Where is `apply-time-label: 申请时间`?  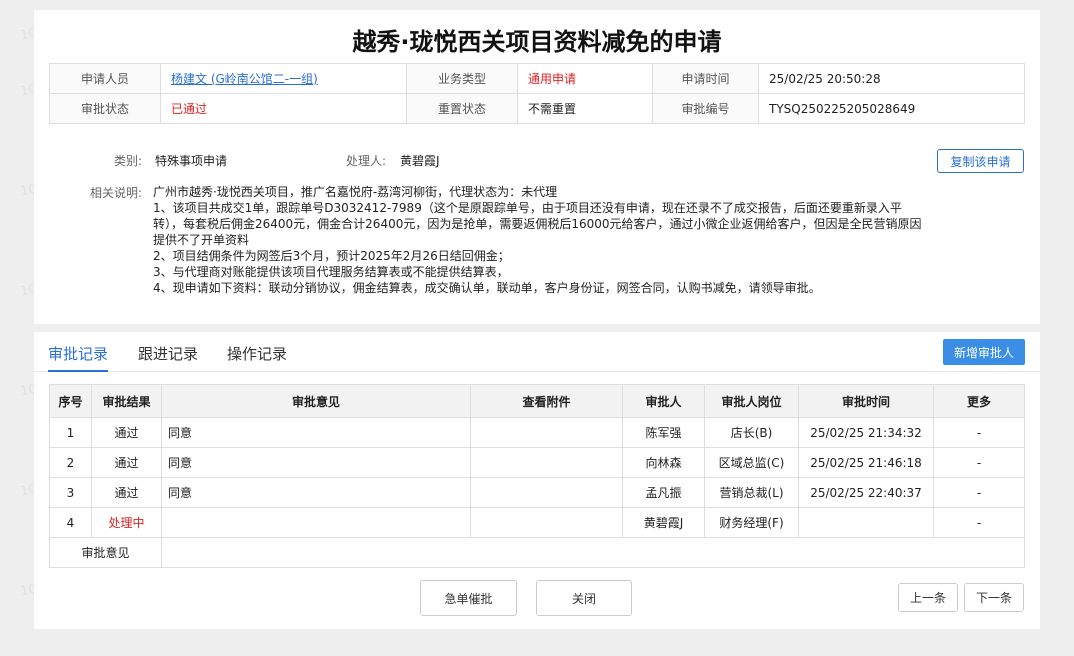
apply-time-label: 申请时间 is located at coordinates (705, 78).